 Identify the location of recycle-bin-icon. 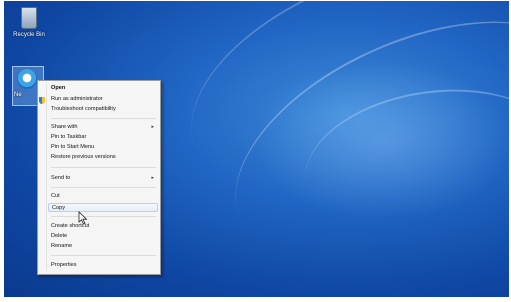
(29, 18).